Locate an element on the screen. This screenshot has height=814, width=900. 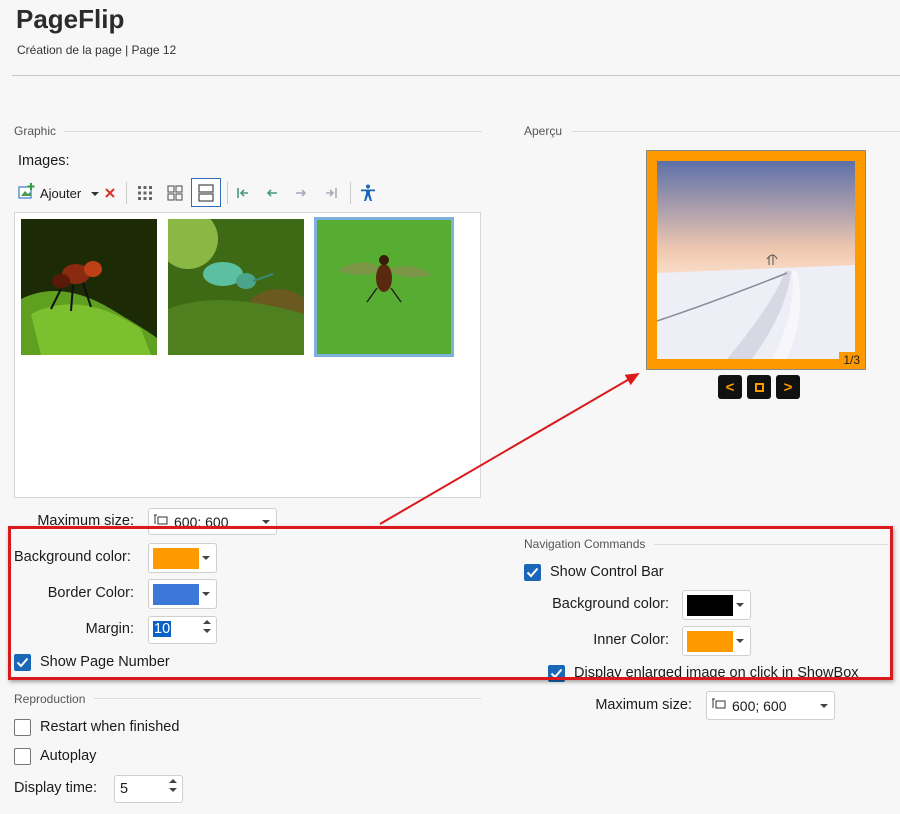
max-size-dropdown: 600; 600 is located at coordinates (212, 521).